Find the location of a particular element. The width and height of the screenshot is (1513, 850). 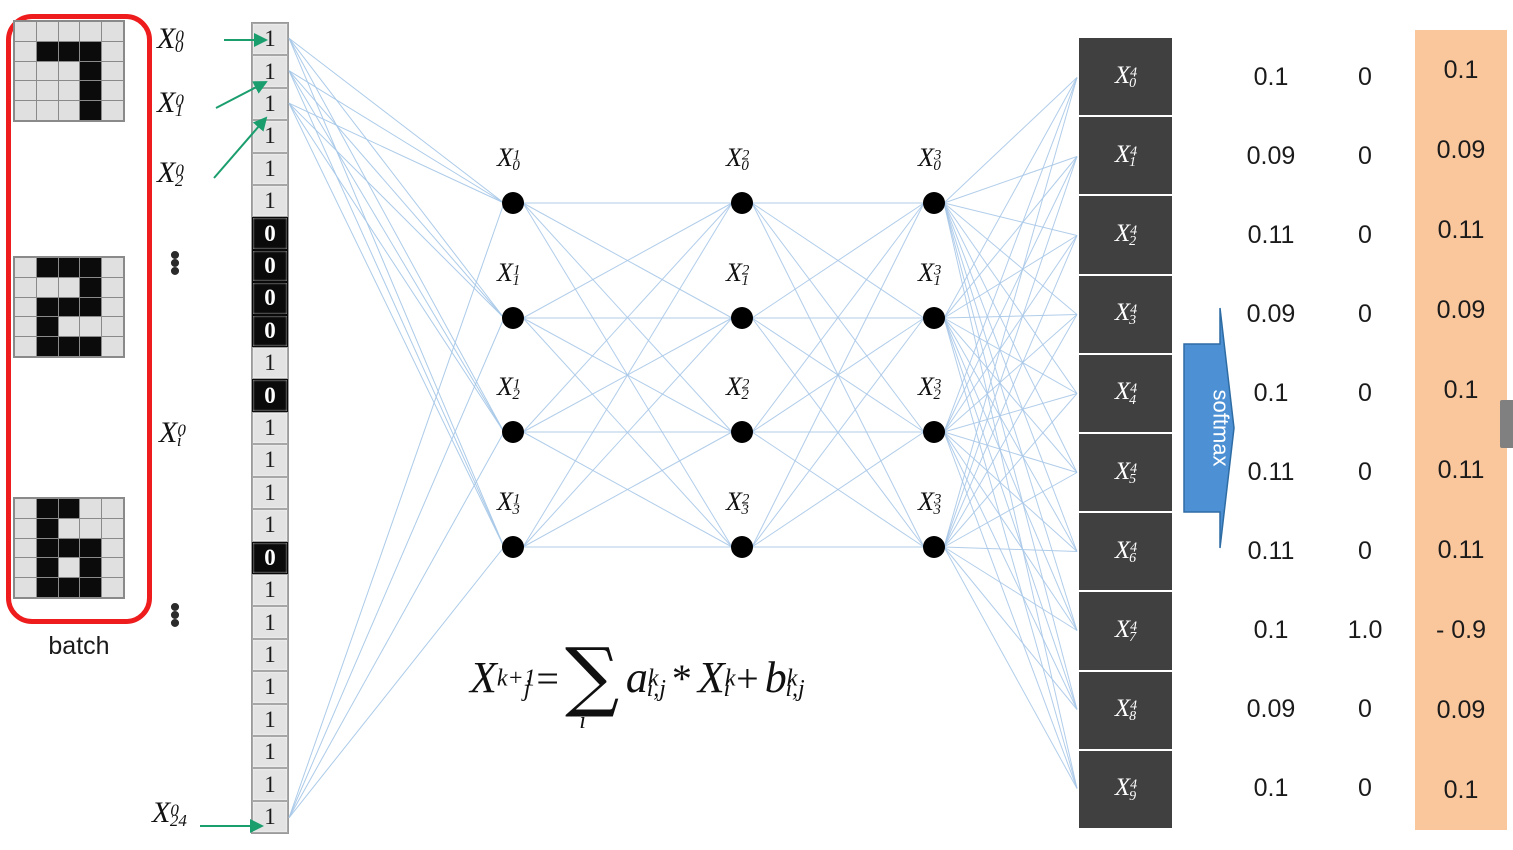

error-value-3: 0.09 is located at coordinates (1461, 309).